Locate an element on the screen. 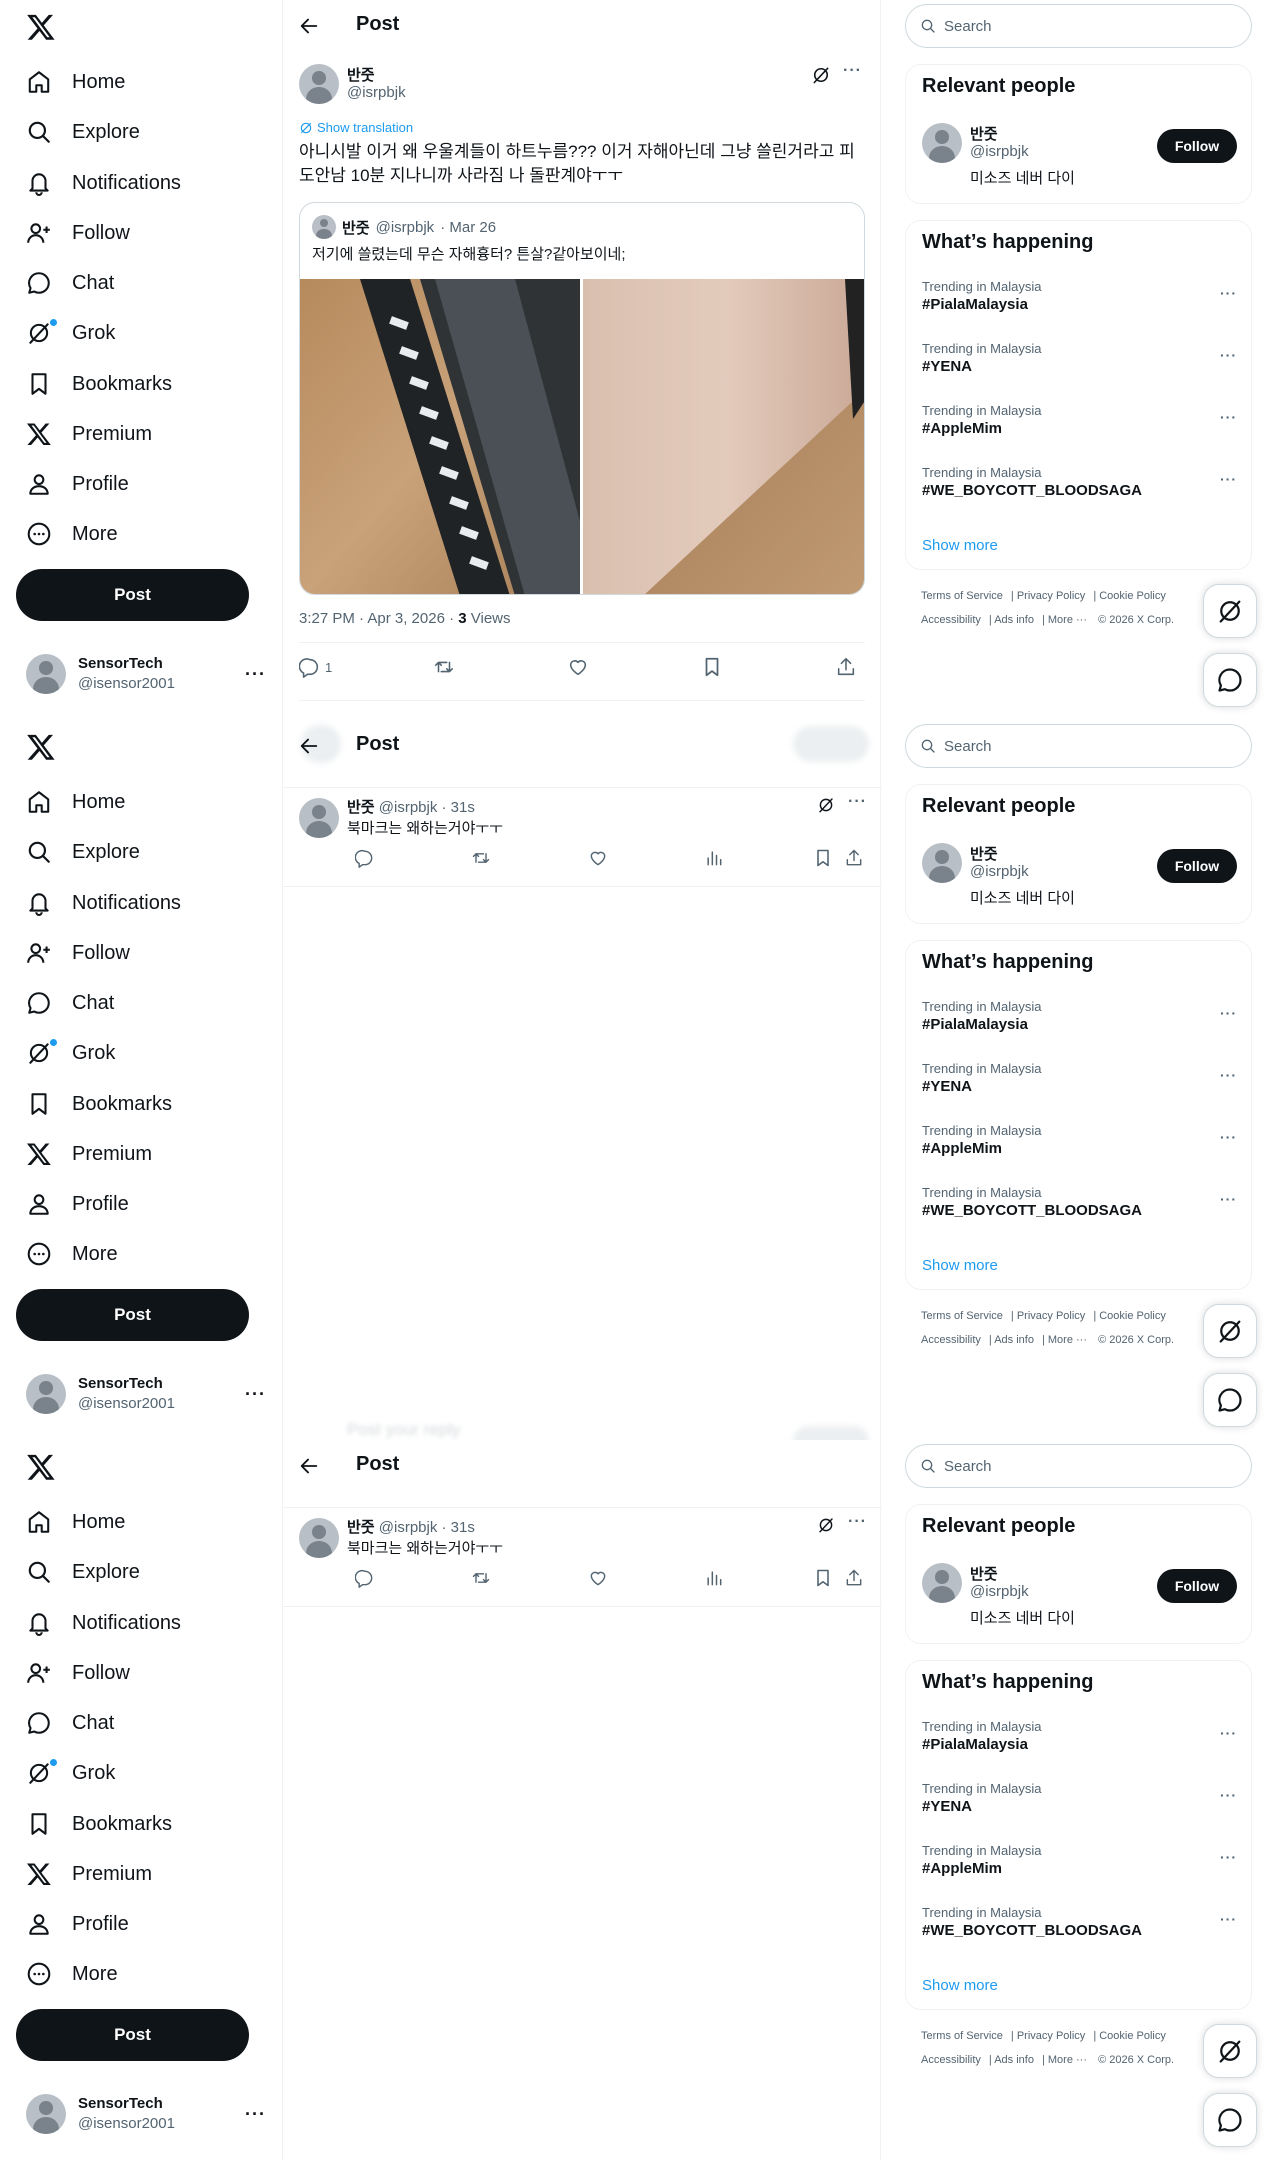  quote-image-arm is located at coordinates (723, 436).